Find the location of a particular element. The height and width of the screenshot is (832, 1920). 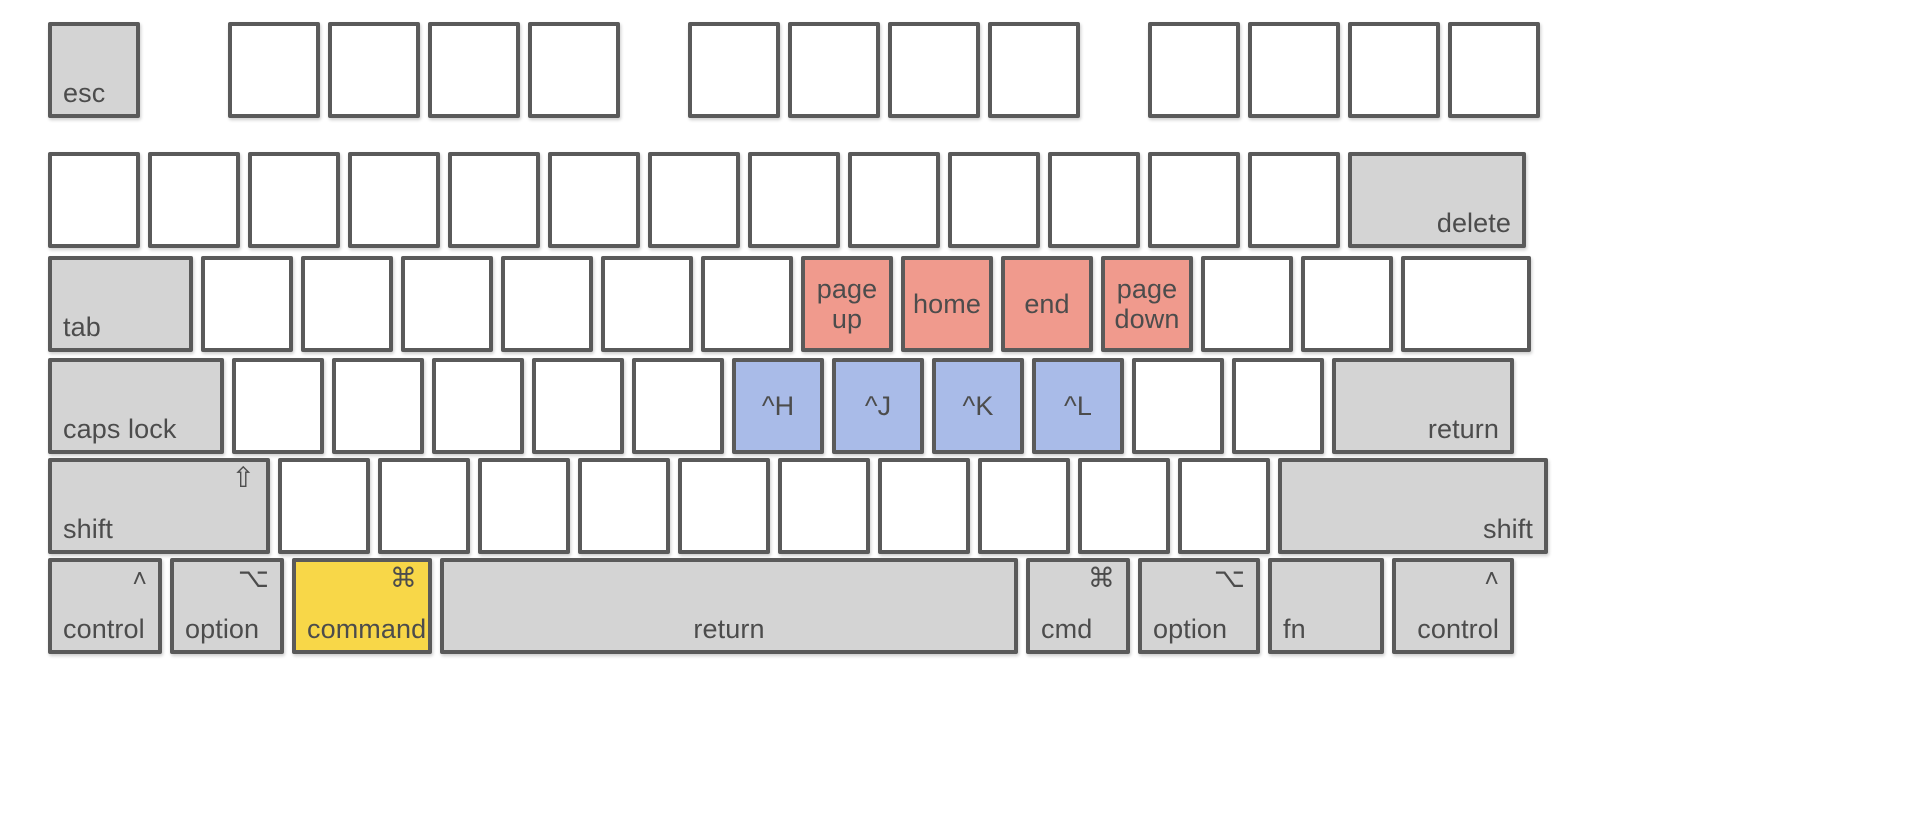

key-caps-lock: caps lock is located at coordinates (136, 406).